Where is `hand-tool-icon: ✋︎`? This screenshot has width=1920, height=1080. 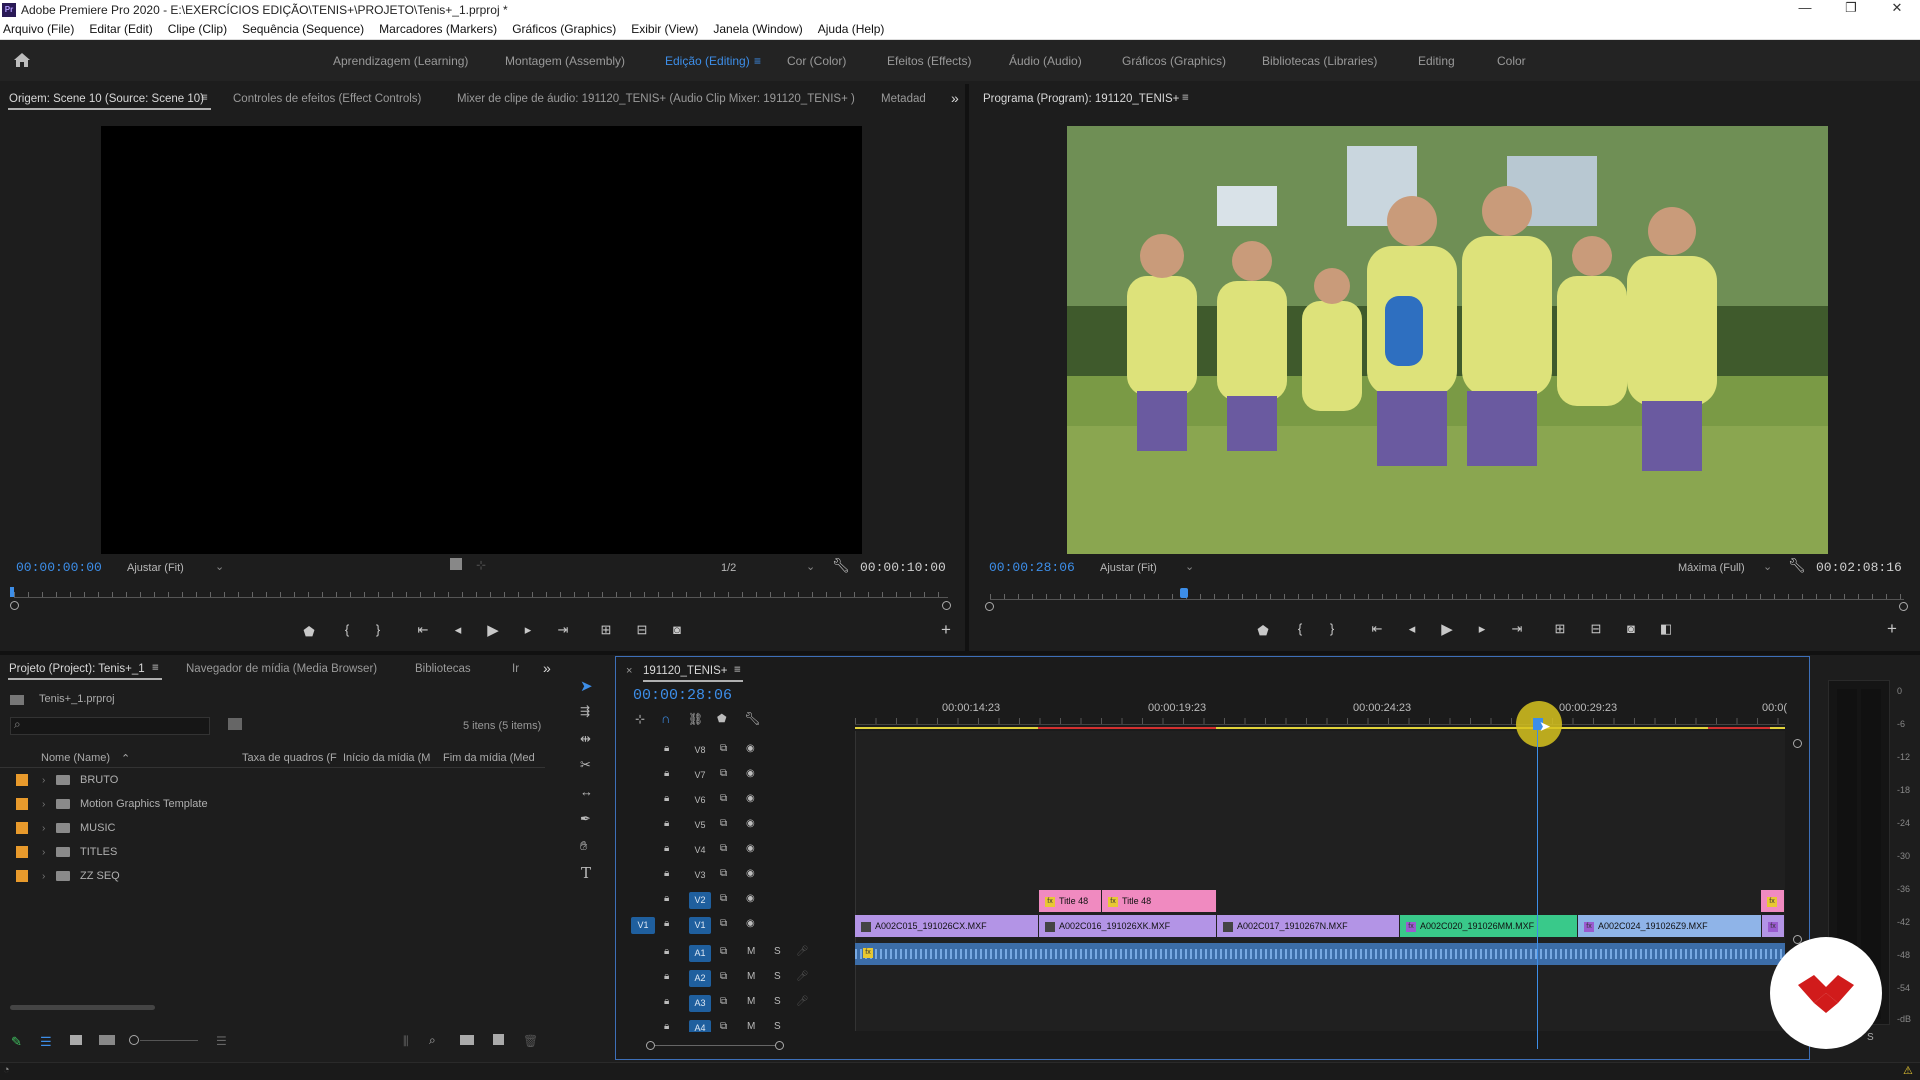 hand-tool-icon: ✋︎ is located at coordinates (583, 846).